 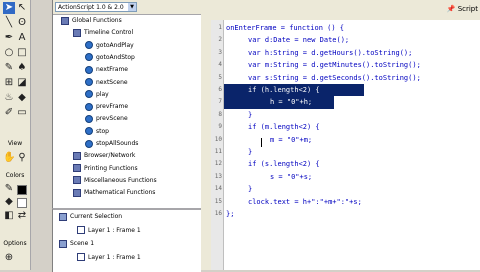 What do you see at coordinates (104, 156) in the screenshot?
I see `actions-category: Browser/Network` at bounding box center [104, 156].